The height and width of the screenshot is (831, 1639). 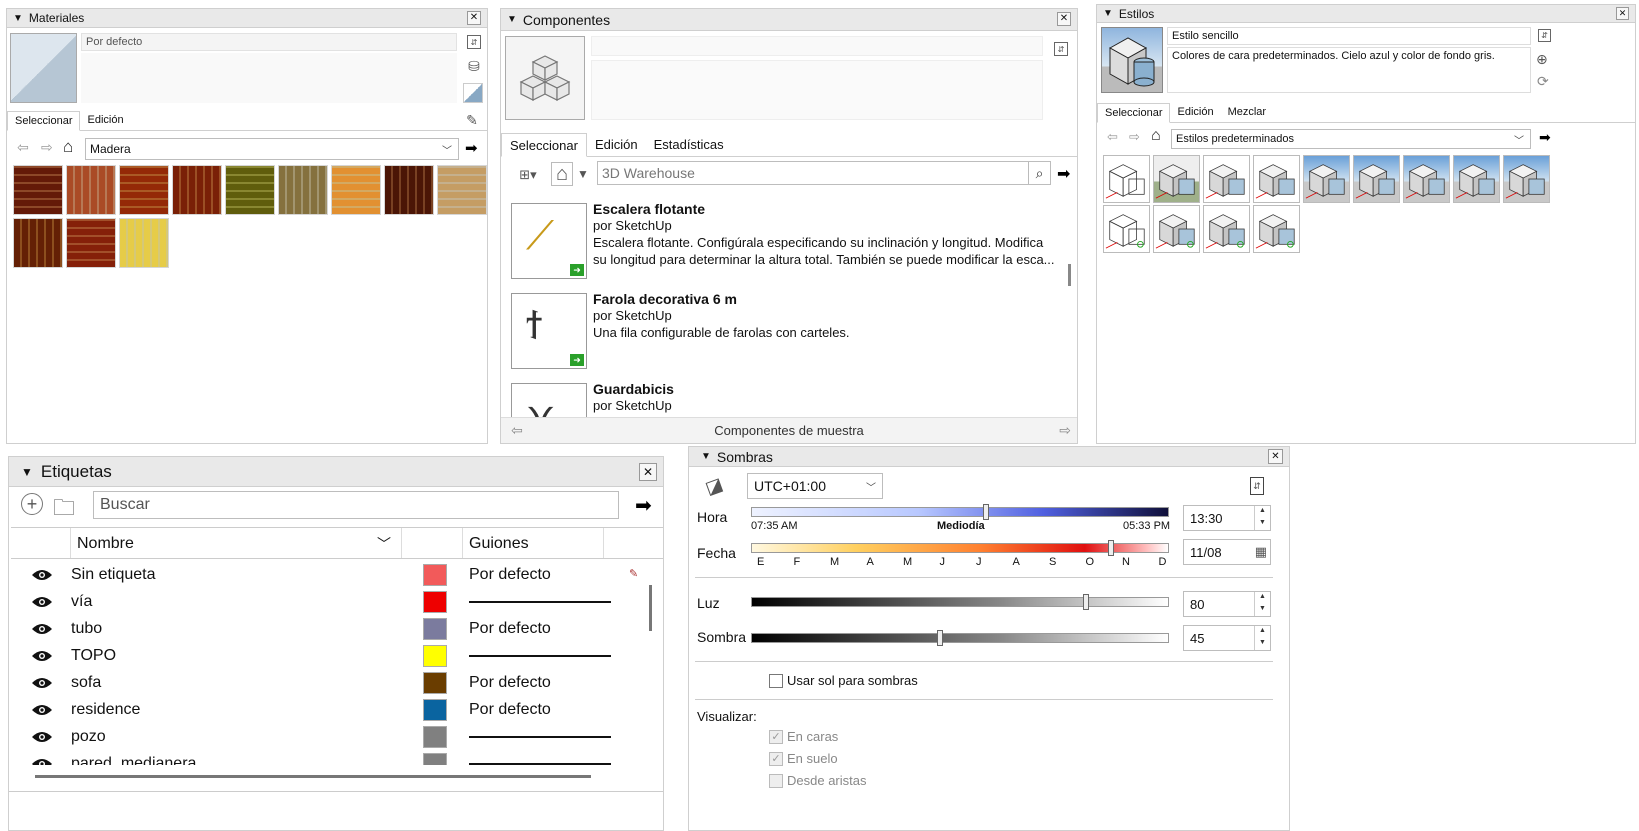 I want to click on col-color, so click(x=432, y=543).